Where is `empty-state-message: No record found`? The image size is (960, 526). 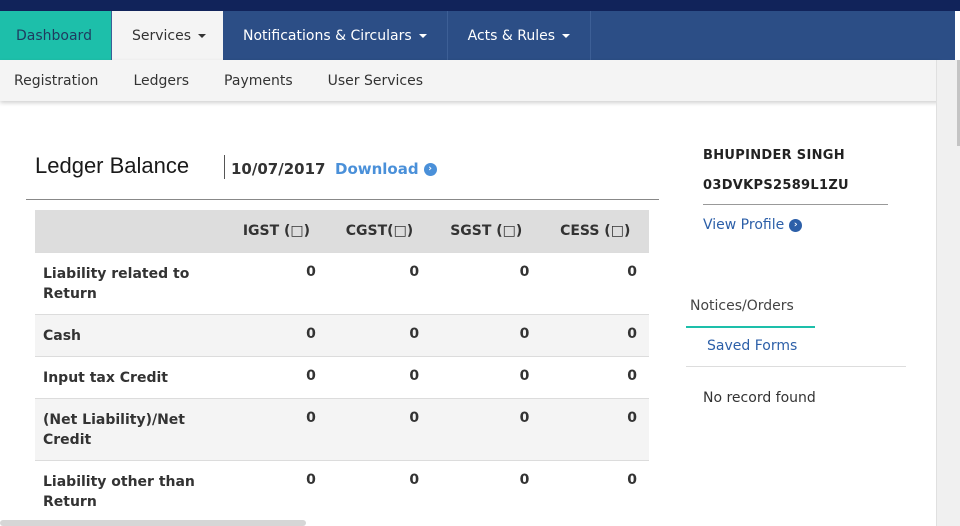 empty-state-message: No record found is located at coordinates (759, 398).